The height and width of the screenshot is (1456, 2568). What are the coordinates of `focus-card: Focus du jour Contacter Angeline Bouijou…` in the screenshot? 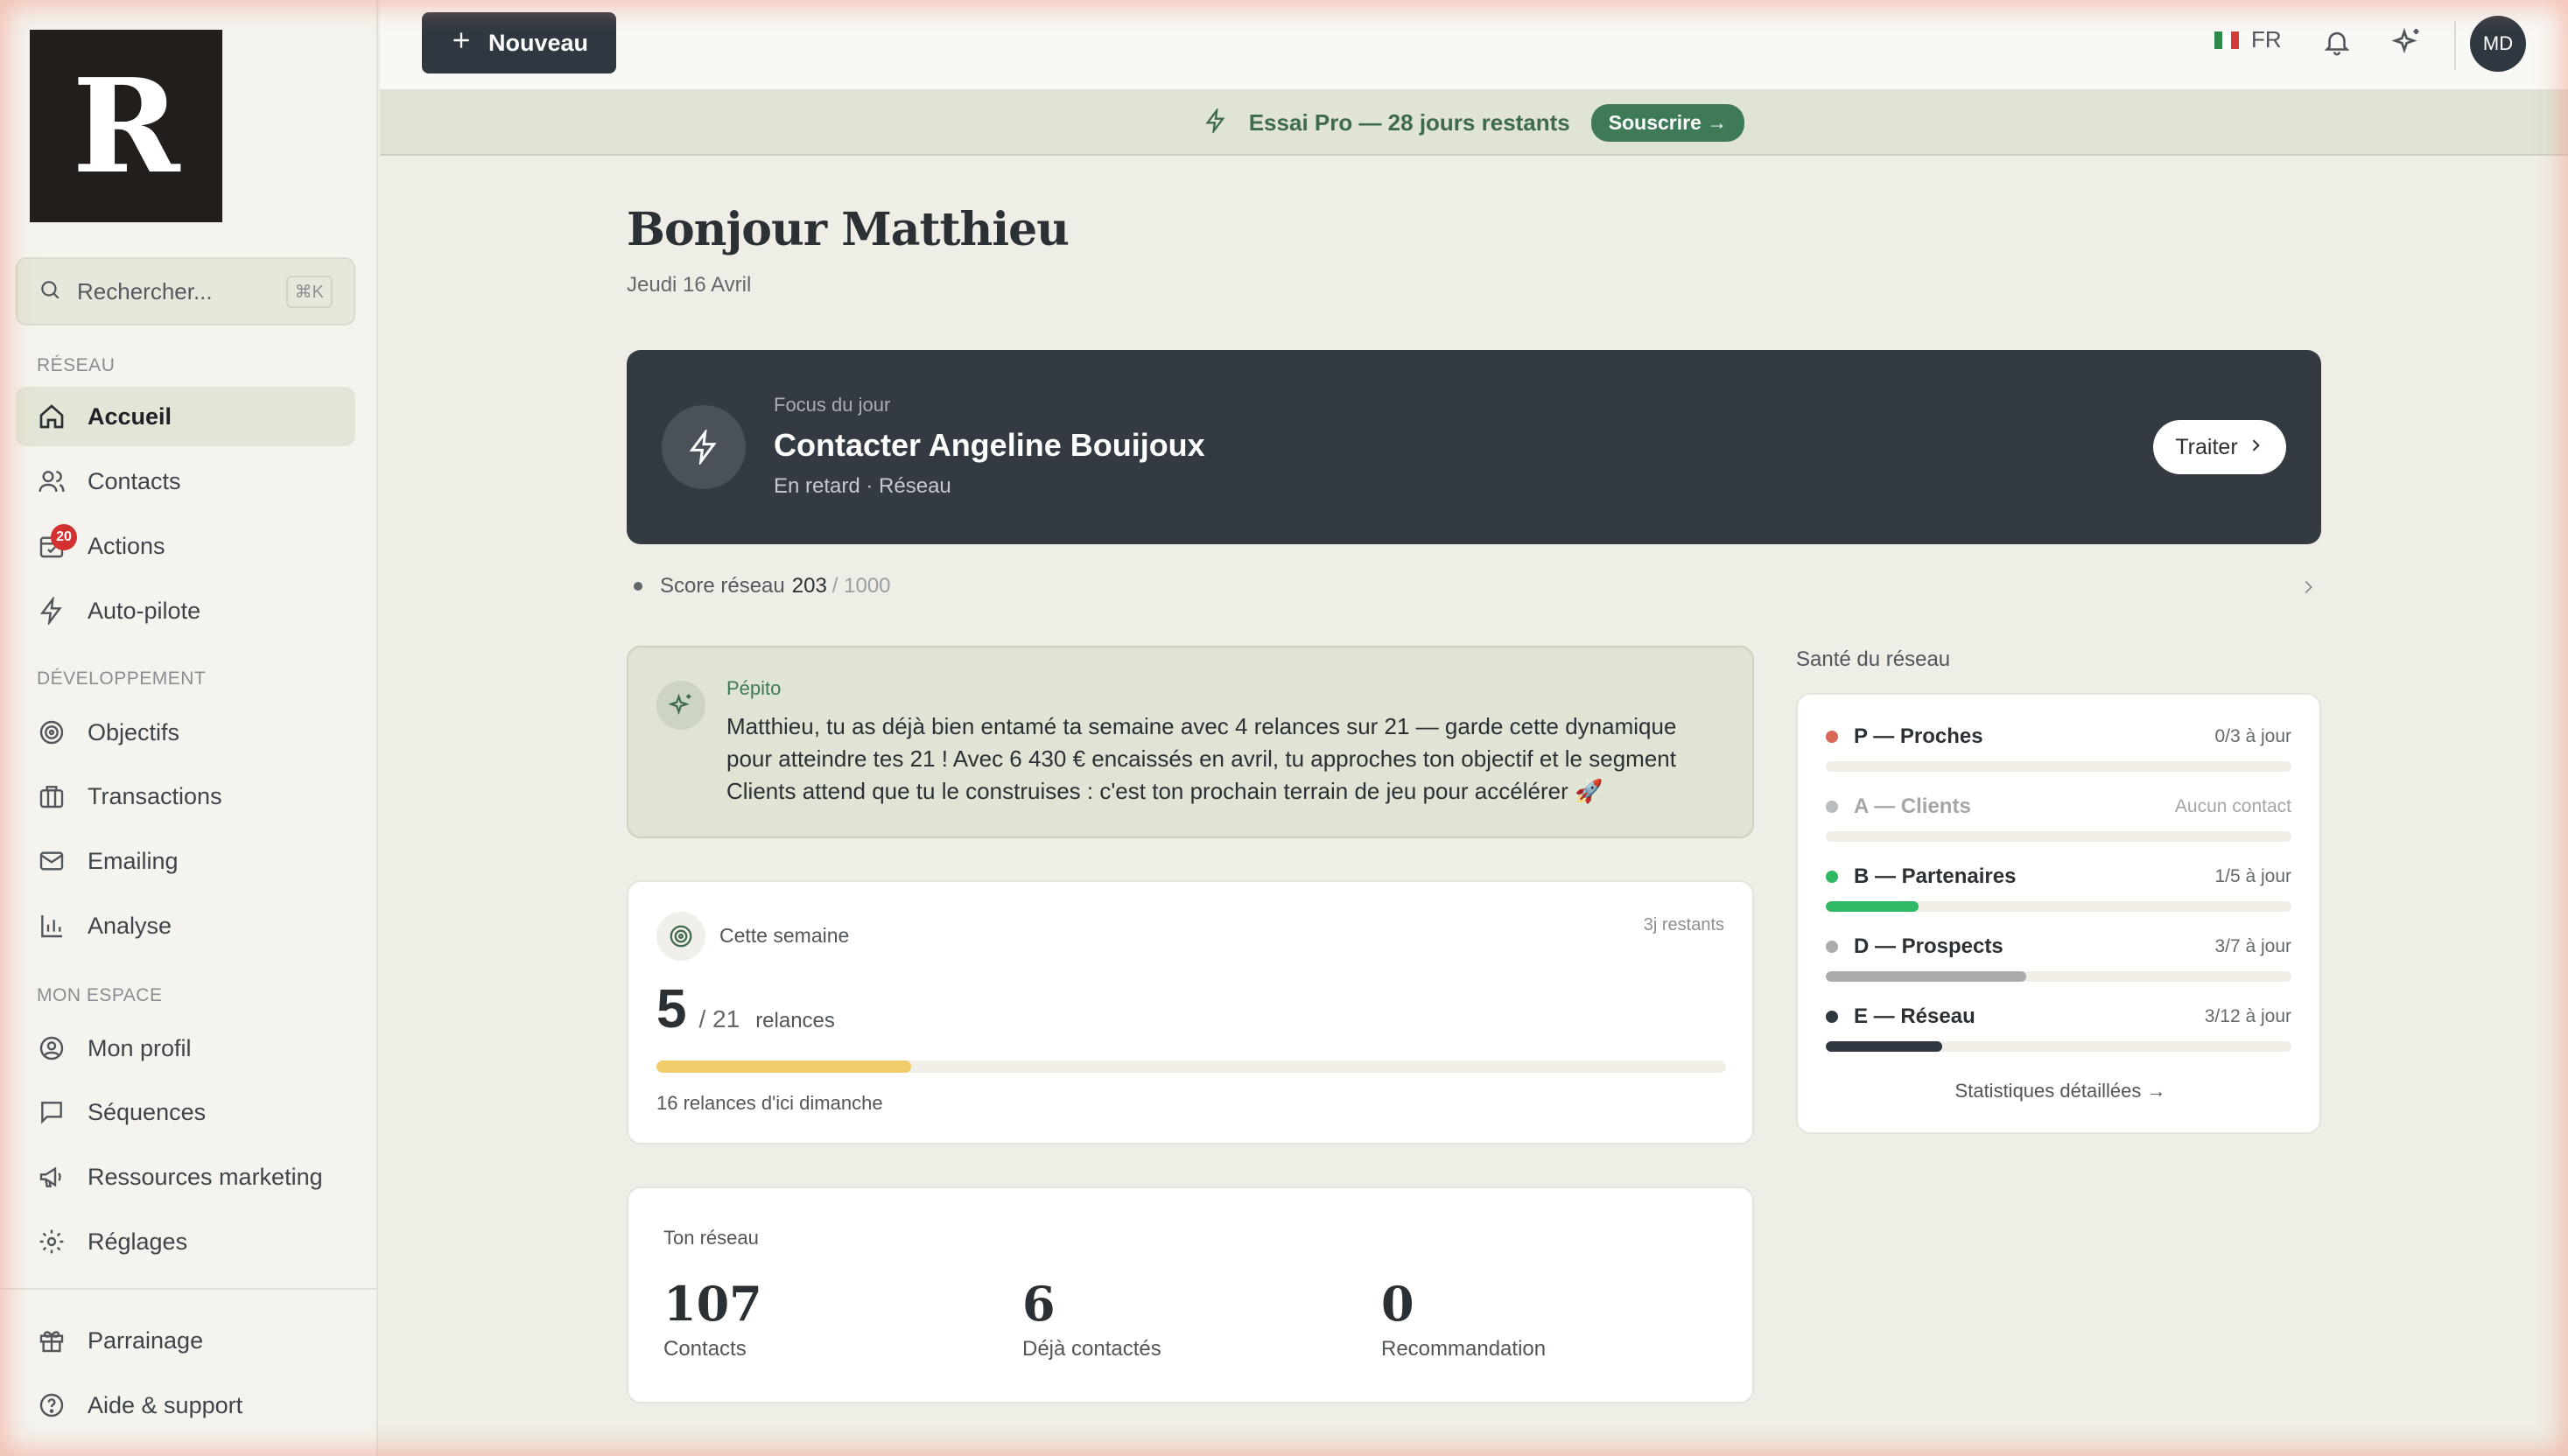 It's located at (1474, 447).